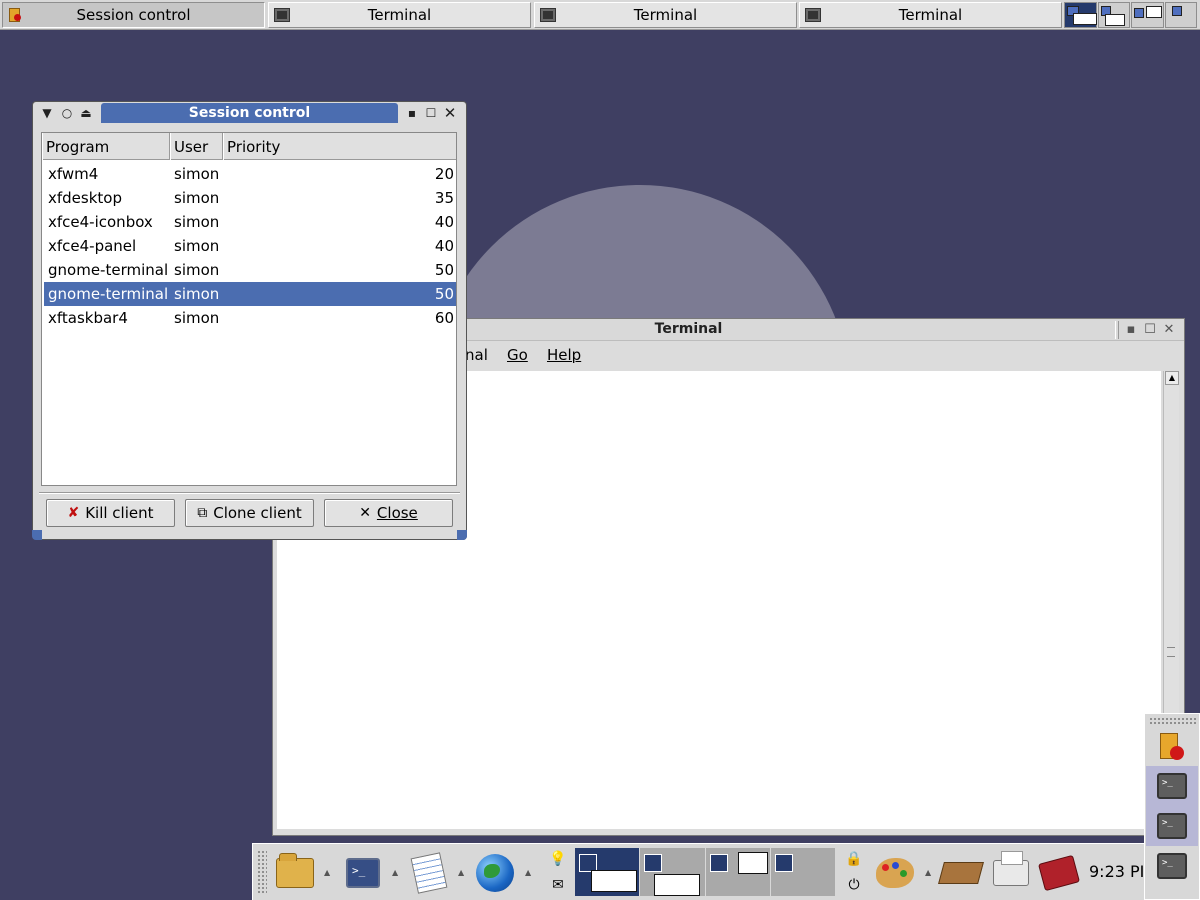  I want to click on dock-terminal-1: >_, so click(1172, 786).